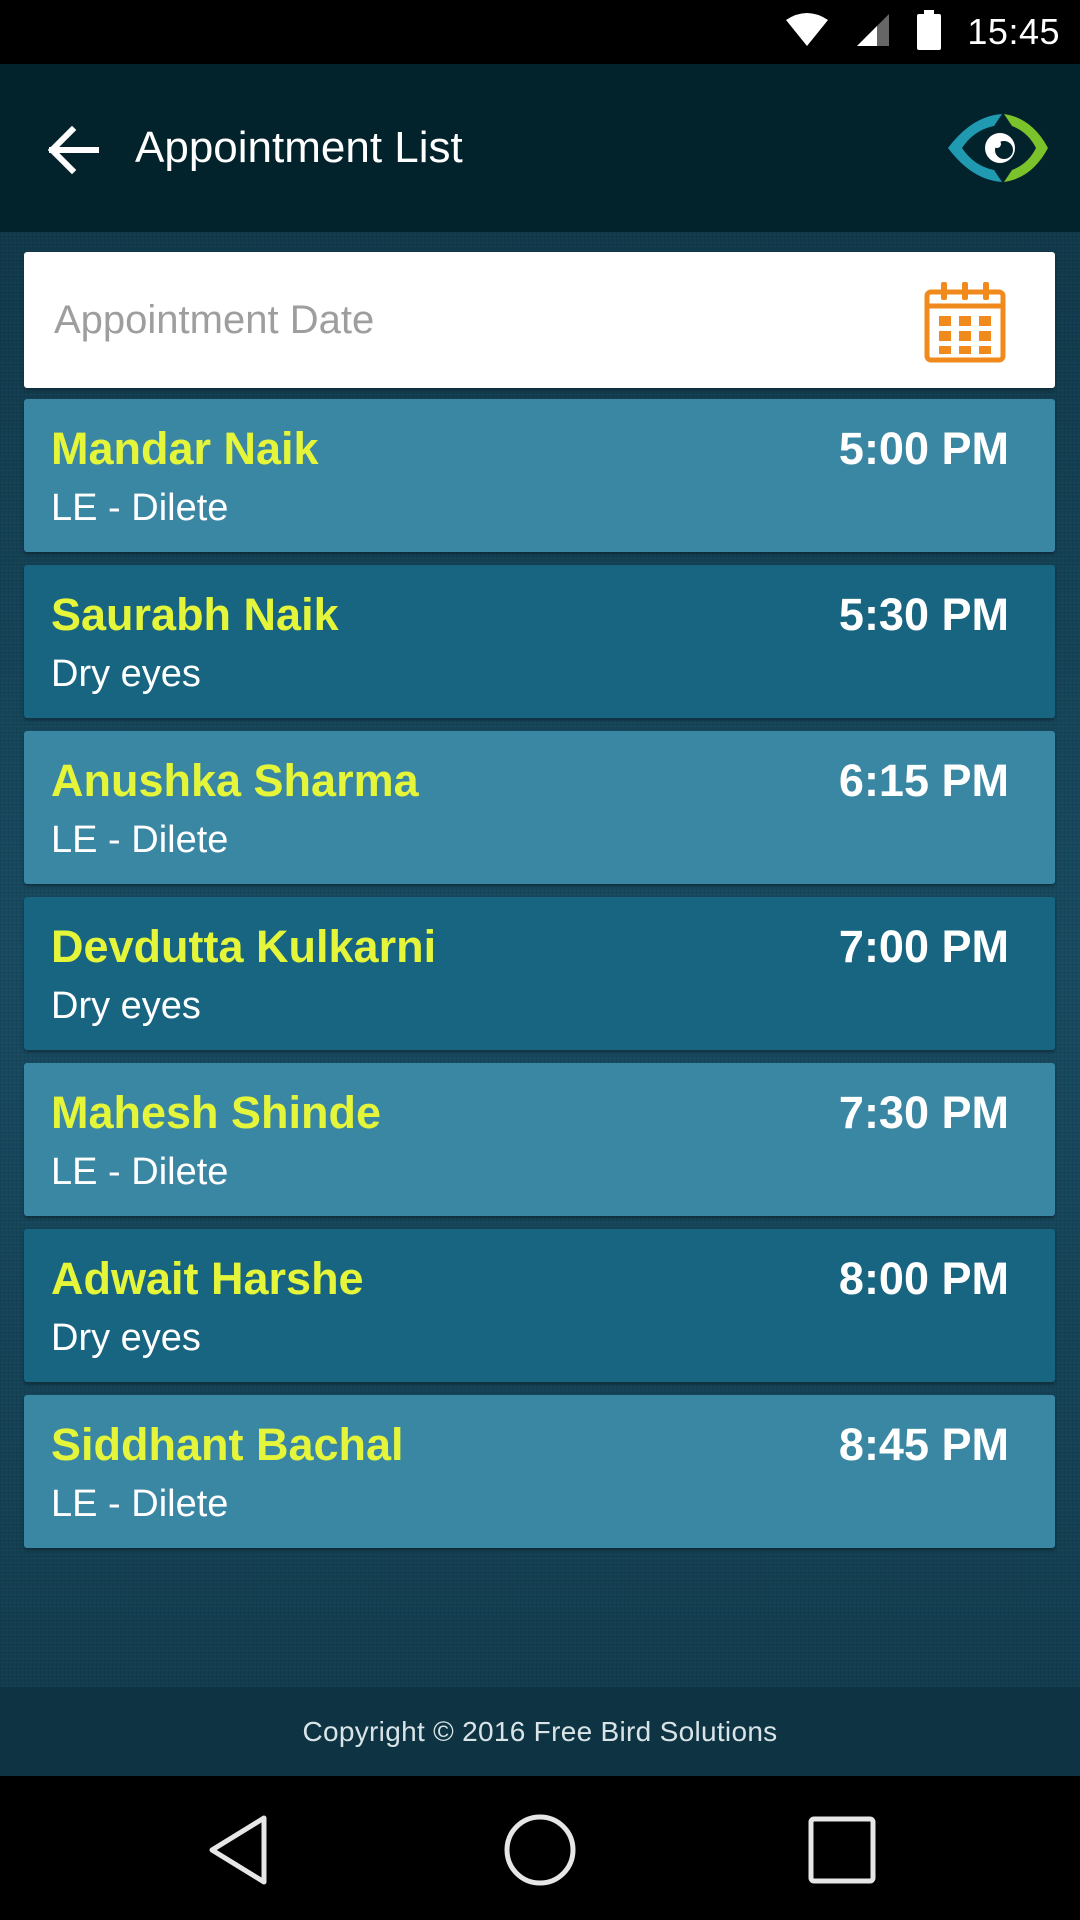  I want to click on appointment-time: 5:00 PM, so click(923, 448).